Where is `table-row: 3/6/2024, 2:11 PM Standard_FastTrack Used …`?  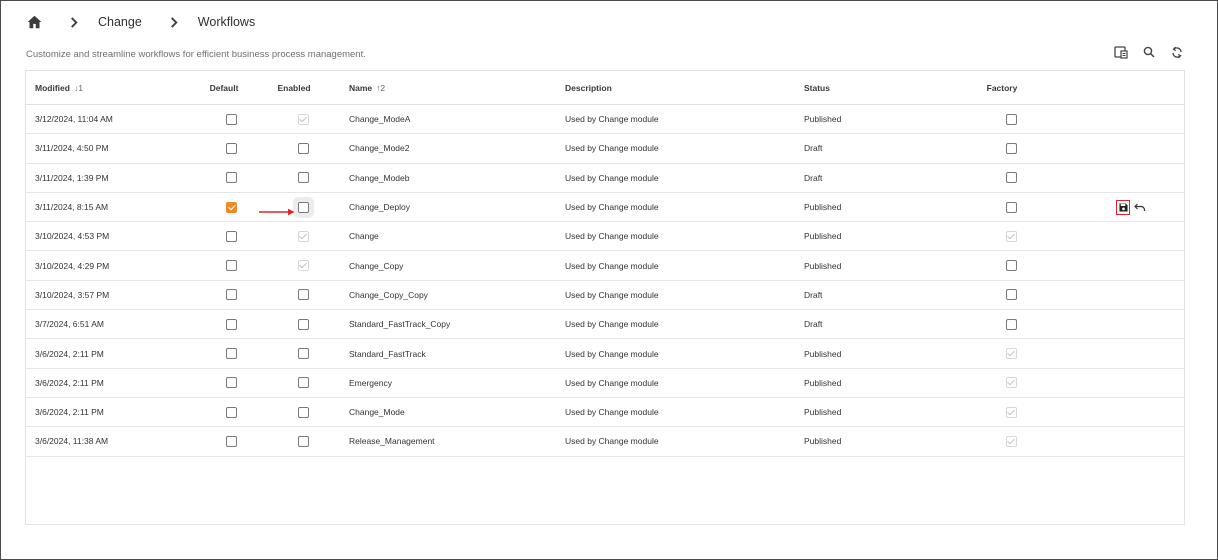
table-row: 3/6/2024, 2:11 PM Standard_FastTrack Used … is located at coordinates (605, 354).